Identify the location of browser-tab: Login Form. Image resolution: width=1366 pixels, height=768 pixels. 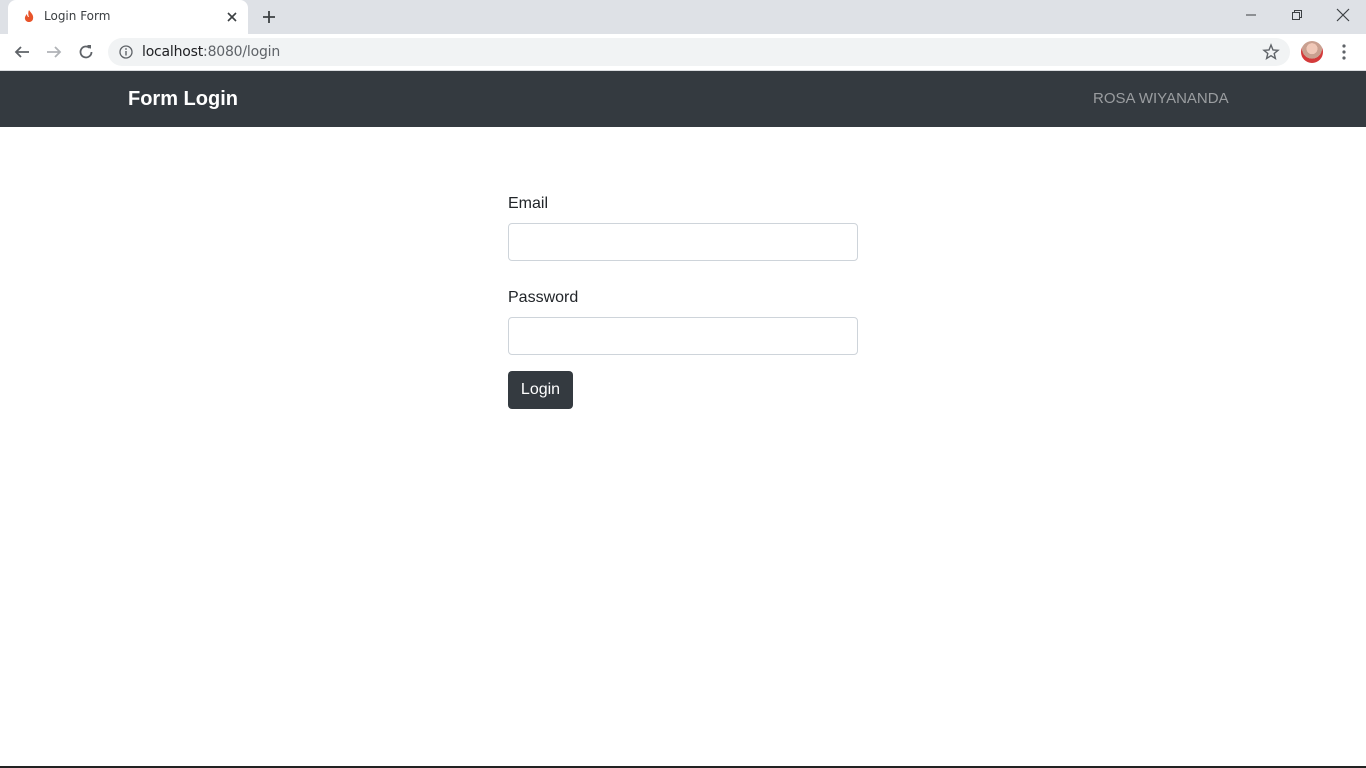
(128, 17).